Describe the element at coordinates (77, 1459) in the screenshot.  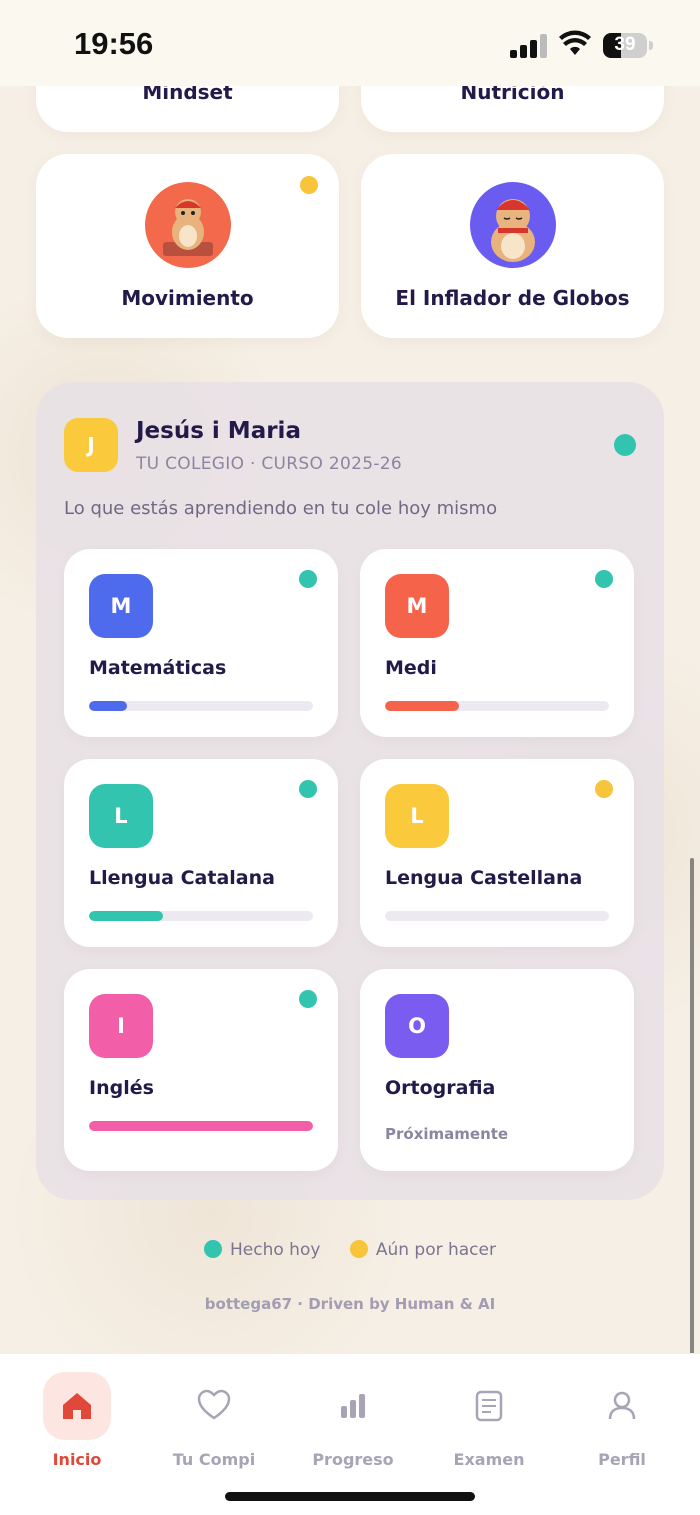
I see `tab-label: Inicio` at that location.